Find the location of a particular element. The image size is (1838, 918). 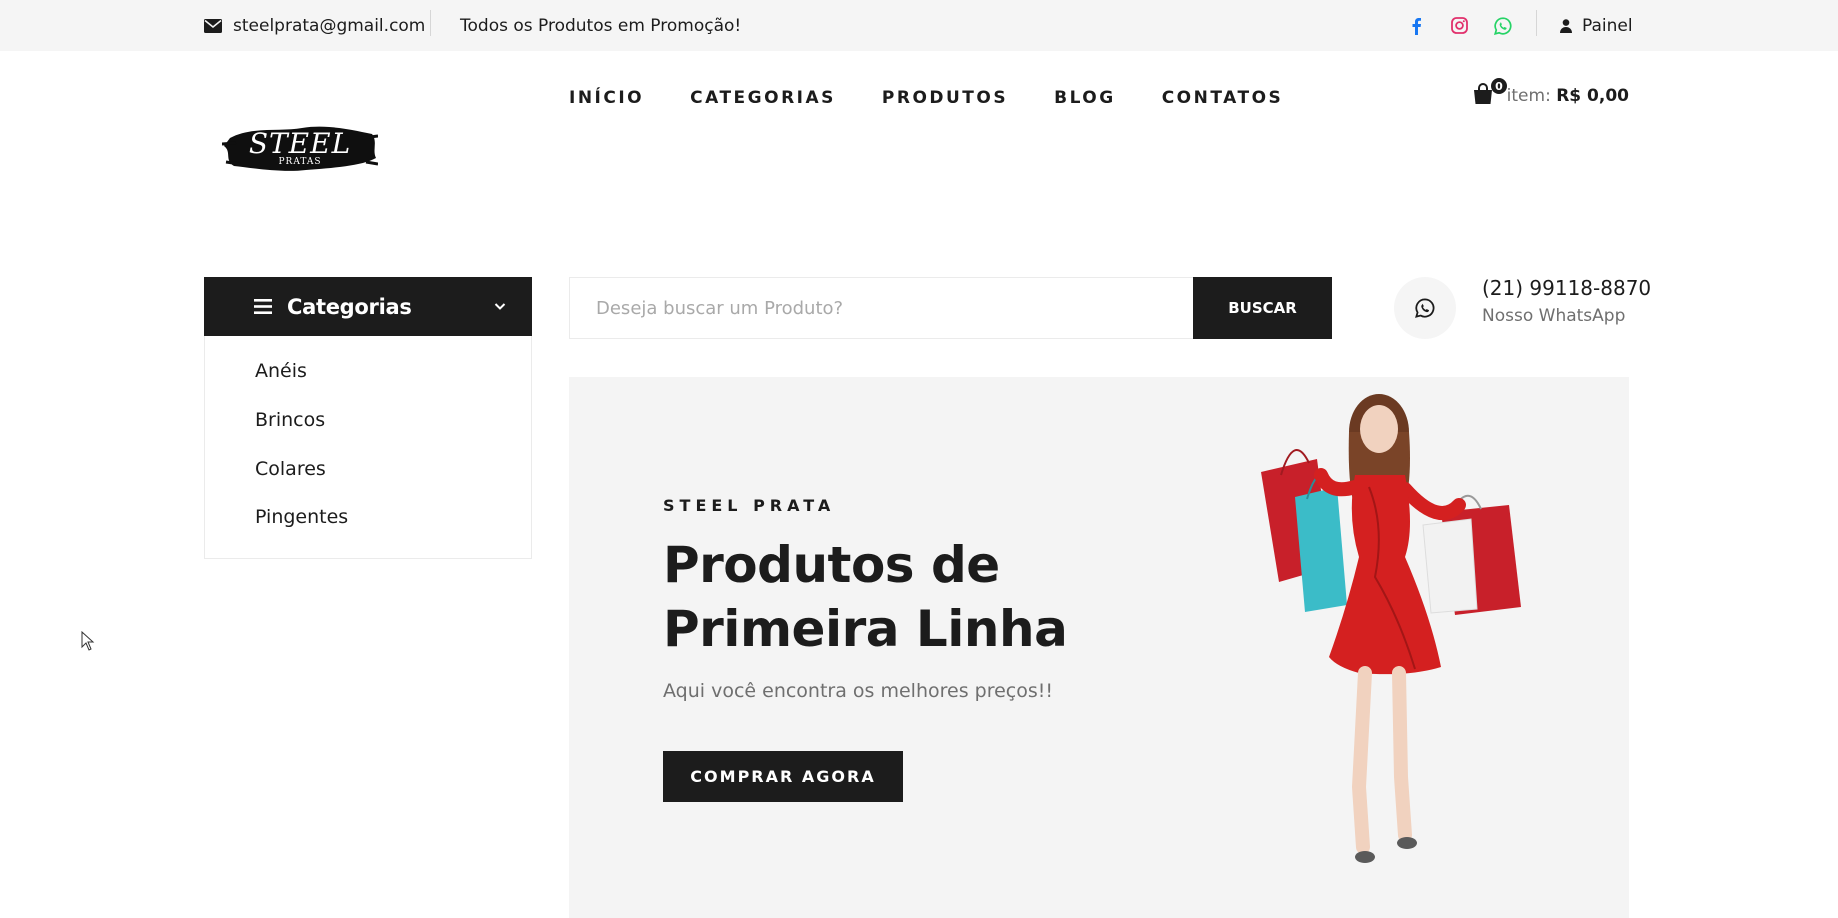

categories-list: Anéis Brincos Colares Pingentes is located at coordinates (368, 447).